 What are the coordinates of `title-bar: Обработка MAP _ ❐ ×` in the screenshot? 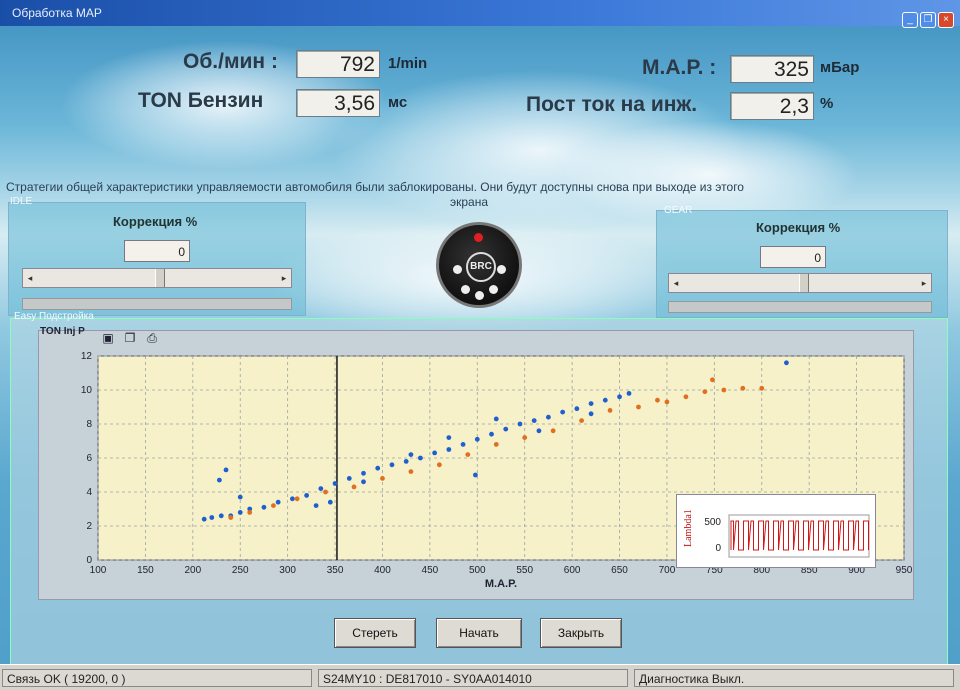 It's located at (480, 14).